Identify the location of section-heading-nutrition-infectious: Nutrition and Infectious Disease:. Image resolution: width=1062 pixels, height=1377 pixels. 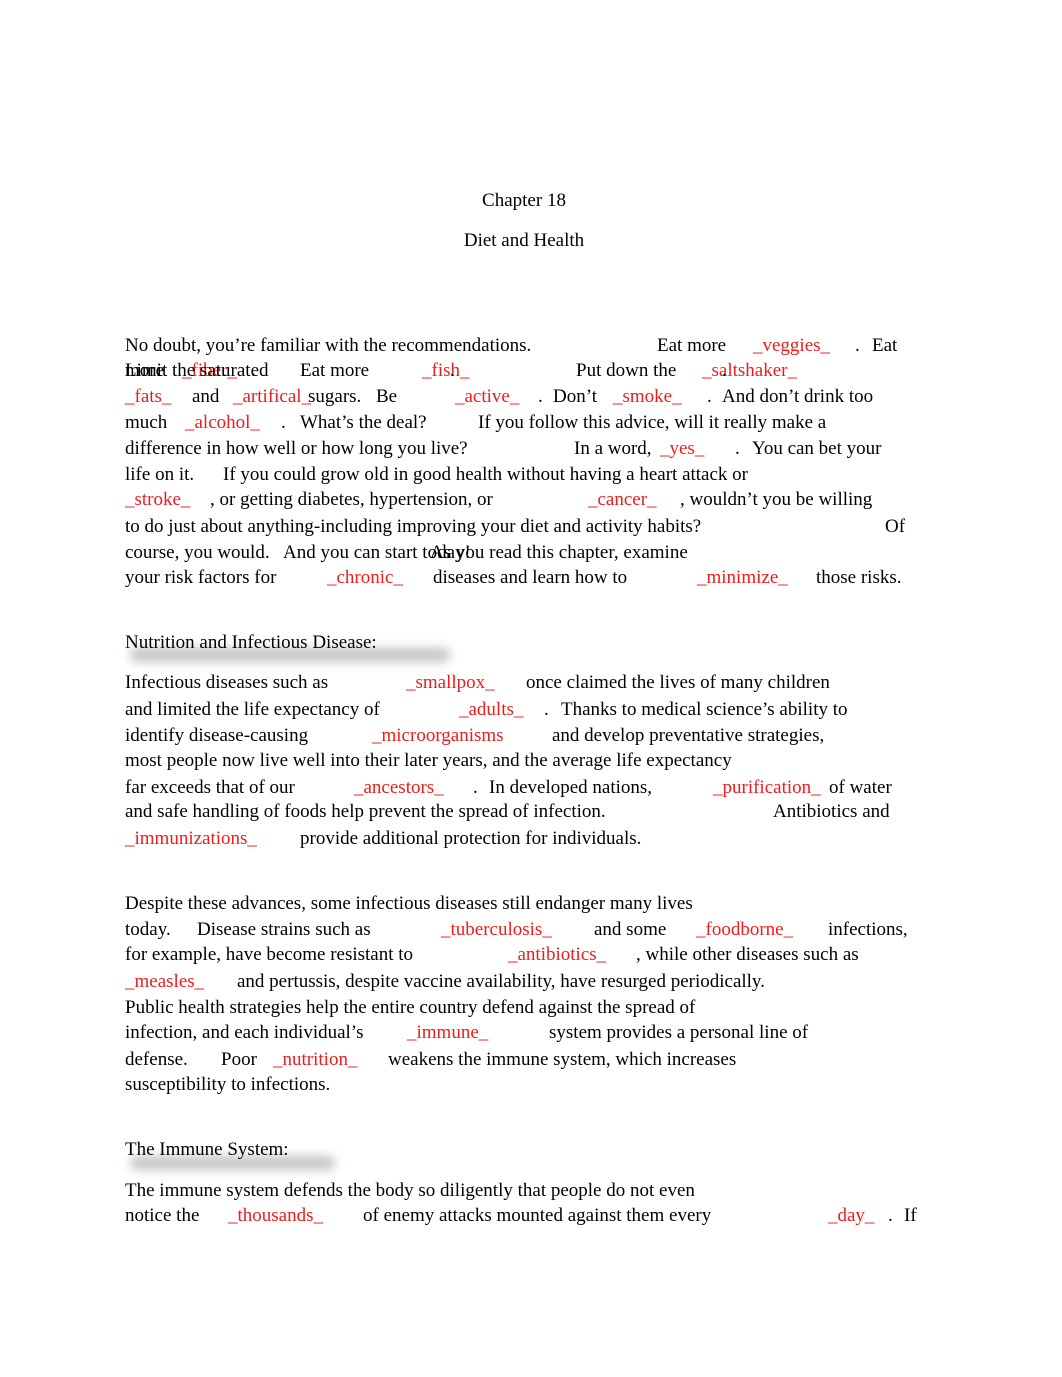
(251, 642).